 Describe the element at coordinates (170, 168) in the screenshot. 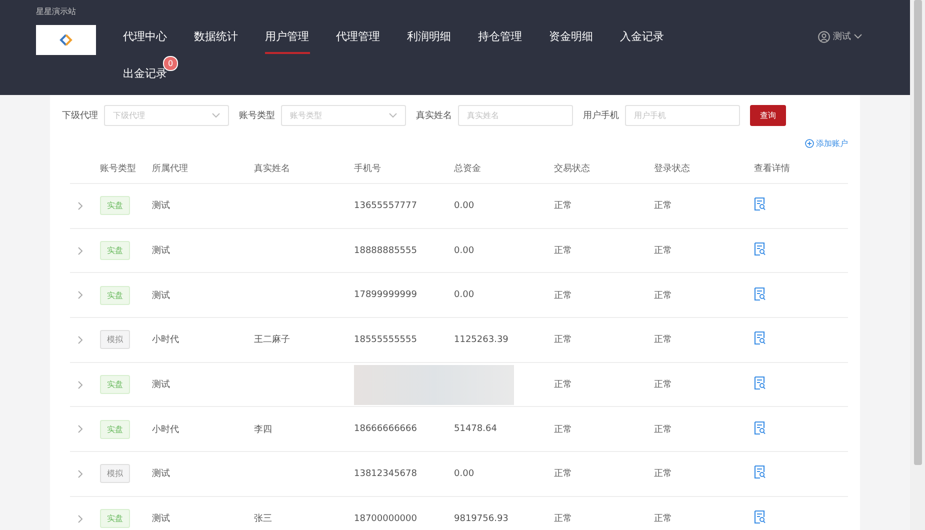

I see `column-header: 所属代理` at that location.